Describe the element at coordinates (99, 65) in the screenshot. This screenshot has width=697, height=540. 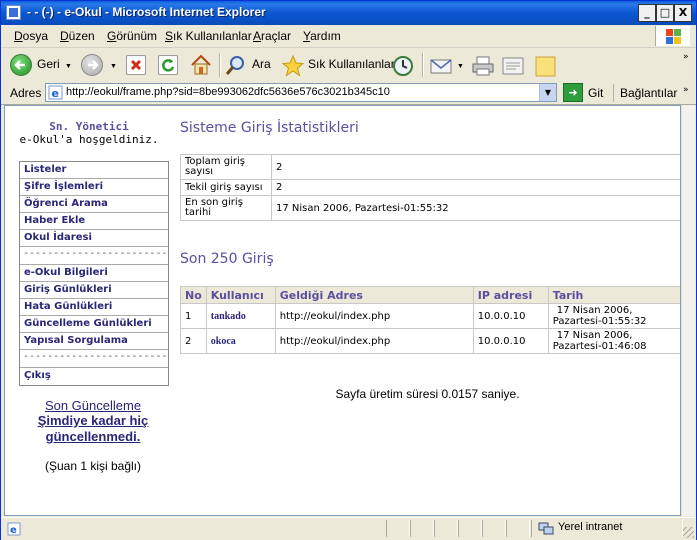
I see `forward-button: ▼` at that location.